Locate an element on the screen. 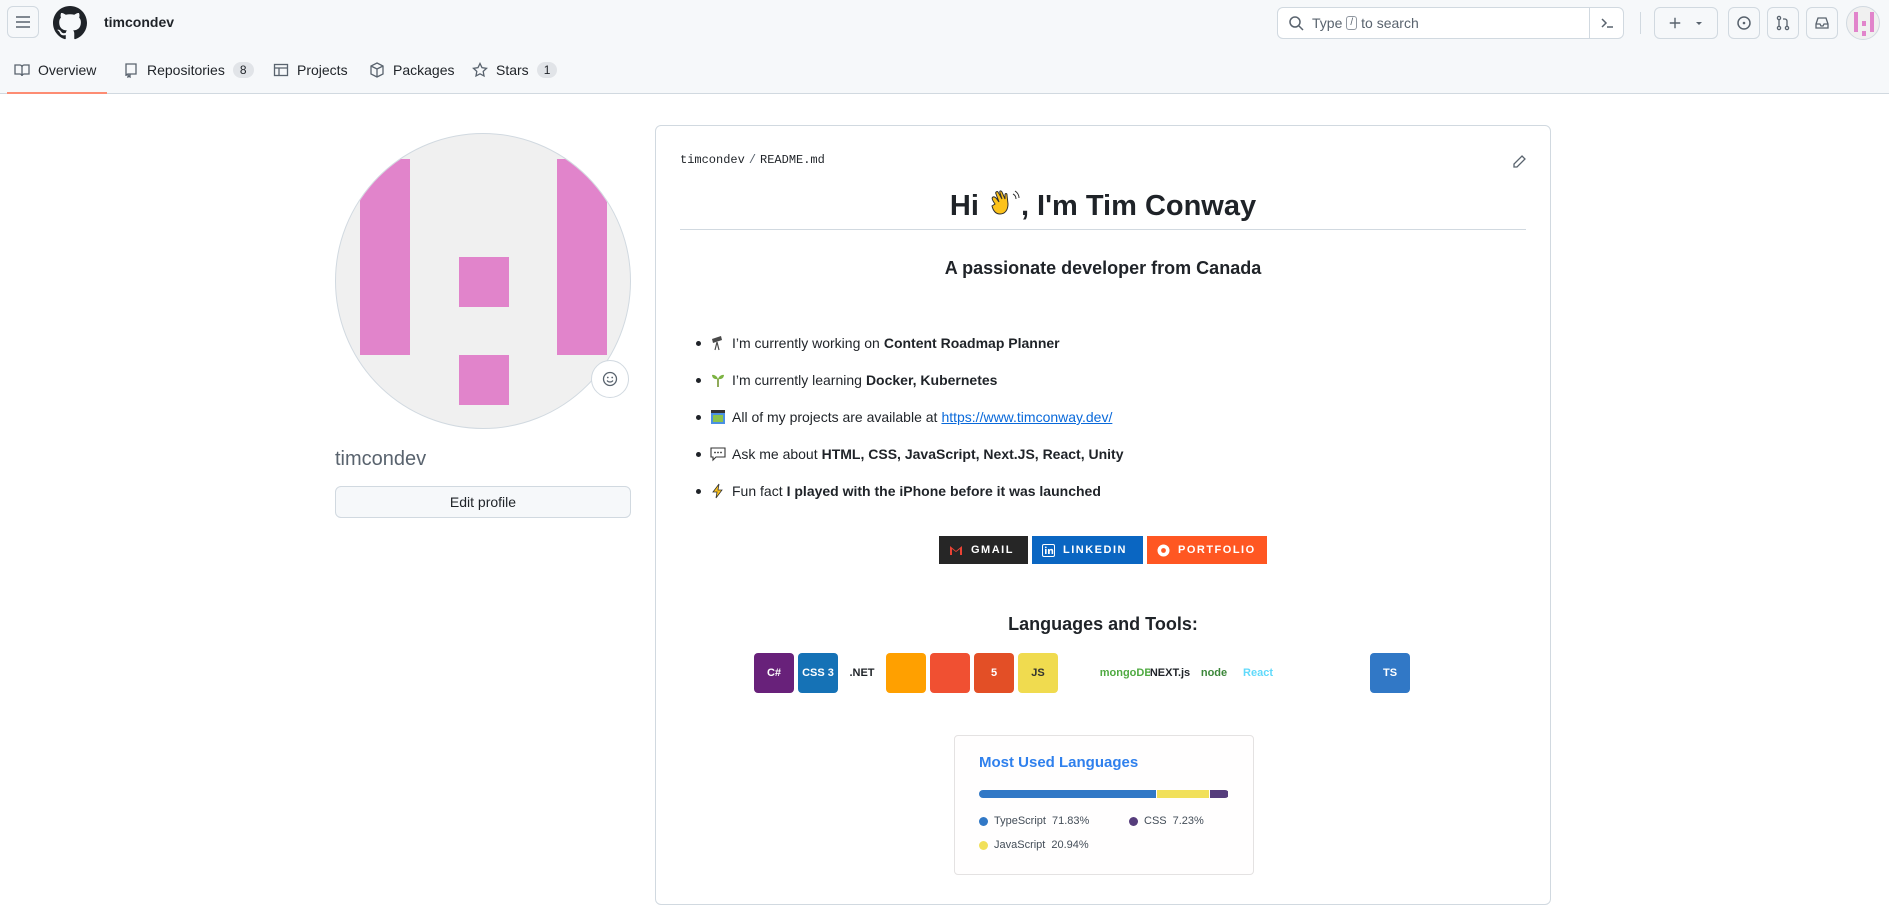 This screenshot has width=1889, height=905. tab-label: Packages is located at coordinates (424, 70).